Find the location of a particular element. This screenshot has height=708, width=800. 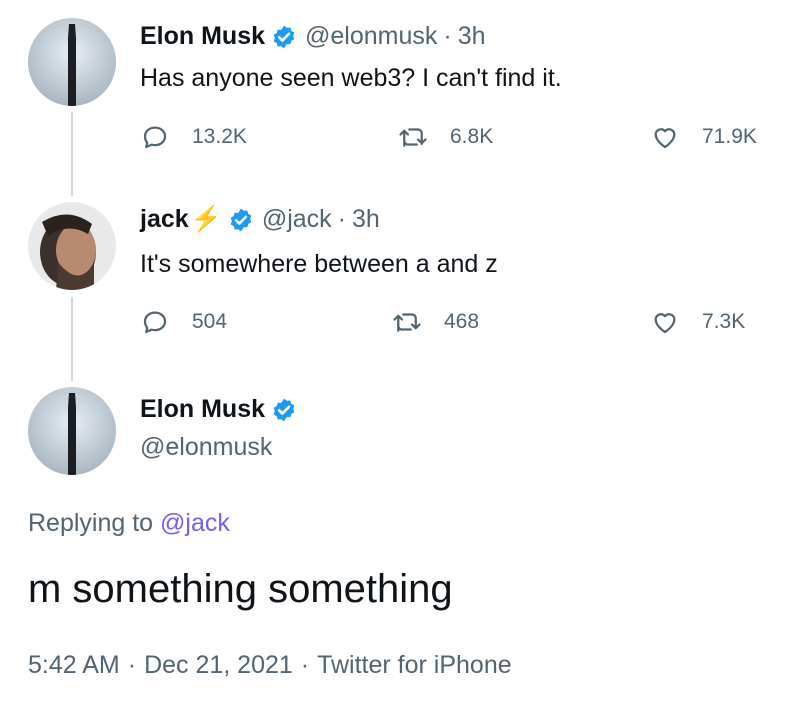

main-tweet-name-row: Elon Musk is located at coordinates (218, 409).